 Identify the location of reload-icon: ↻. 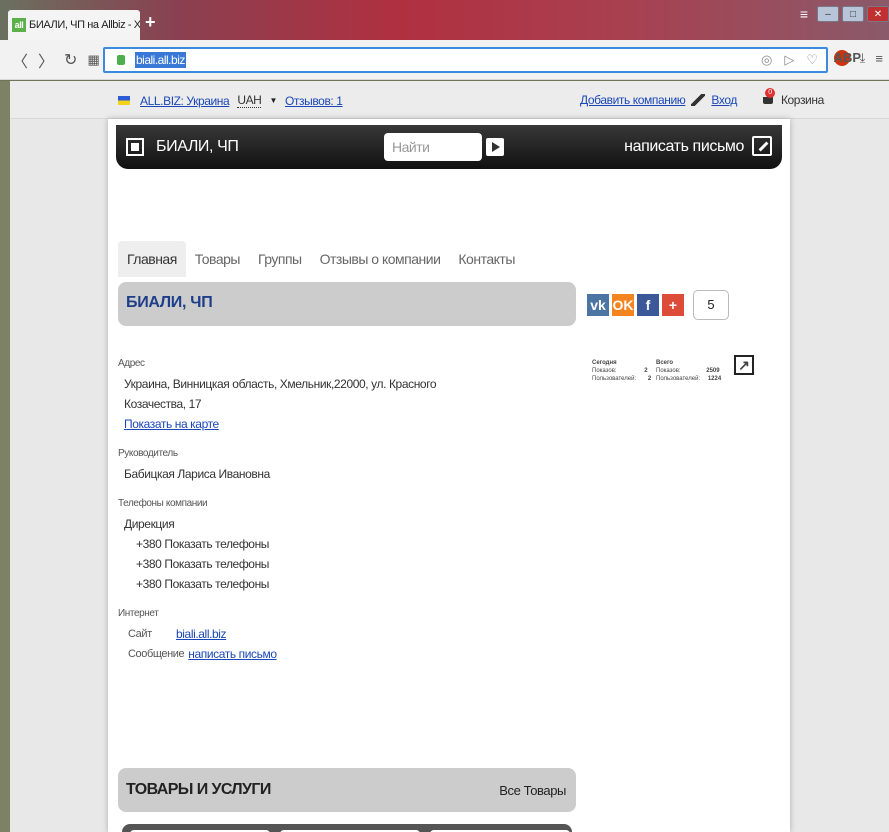
(70, 60).